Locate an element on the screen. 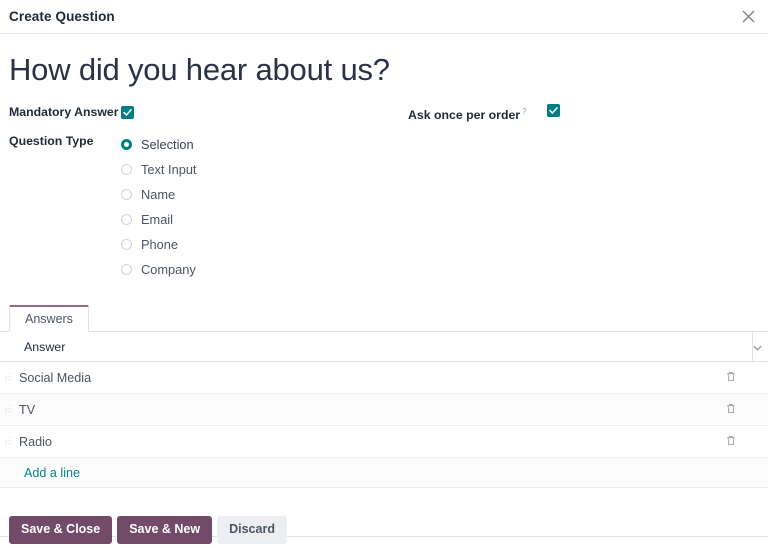  radio-label-phone: Phone is located at coordinates (160, 244).